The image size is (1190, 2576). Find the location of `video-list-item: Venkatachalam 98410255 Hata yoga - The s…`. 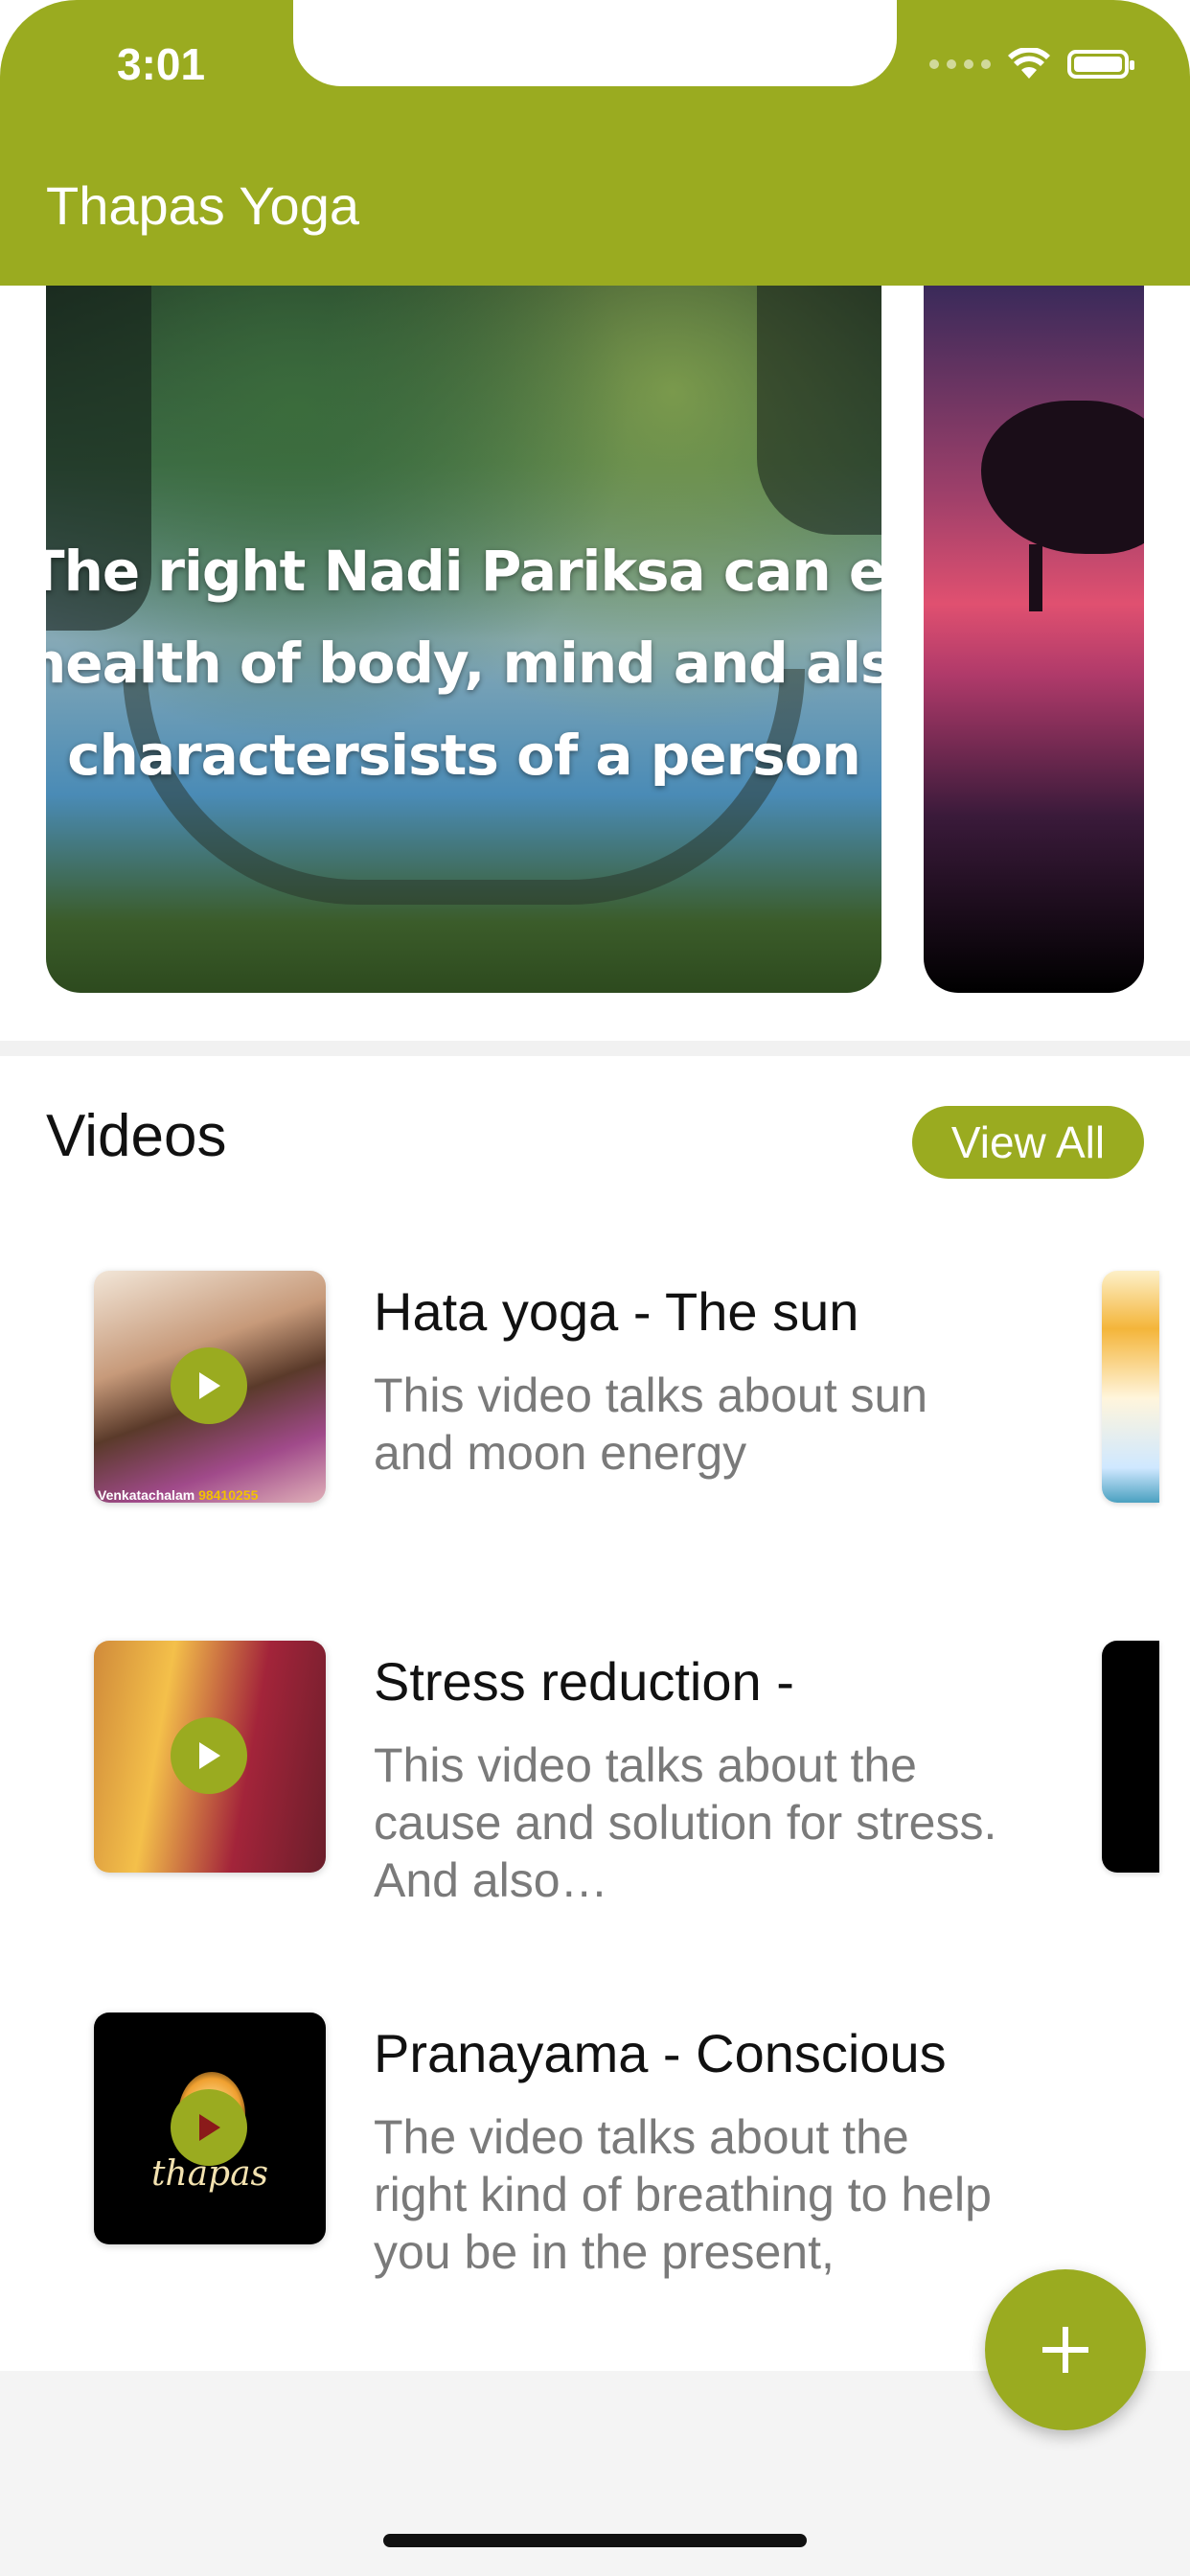

video-list-item: Venkatachalam 98410255 Hata yoga - The s… is located at coordinates (595, 1414).